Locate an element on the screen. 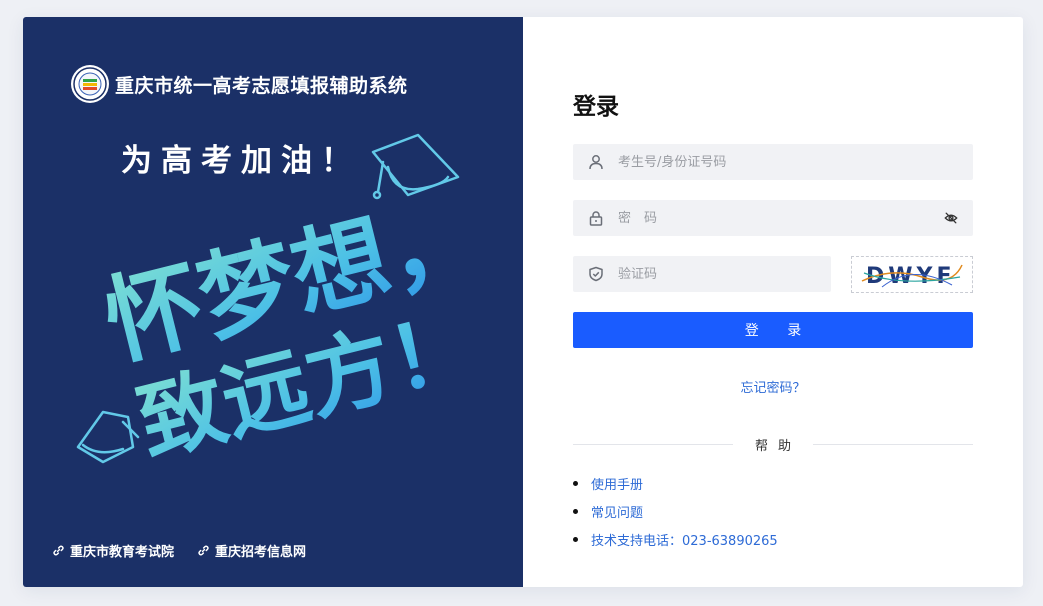 The image size is (1043, 606). brand: 重庆市统一高考志愿填报辅助系统 is located at coordinates (239, 84).